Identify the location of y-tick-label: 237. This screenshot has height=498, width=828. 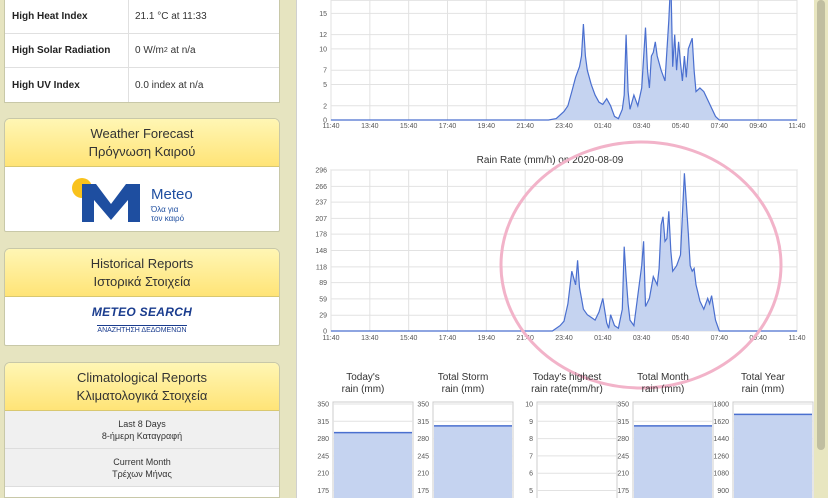
(321, 203).